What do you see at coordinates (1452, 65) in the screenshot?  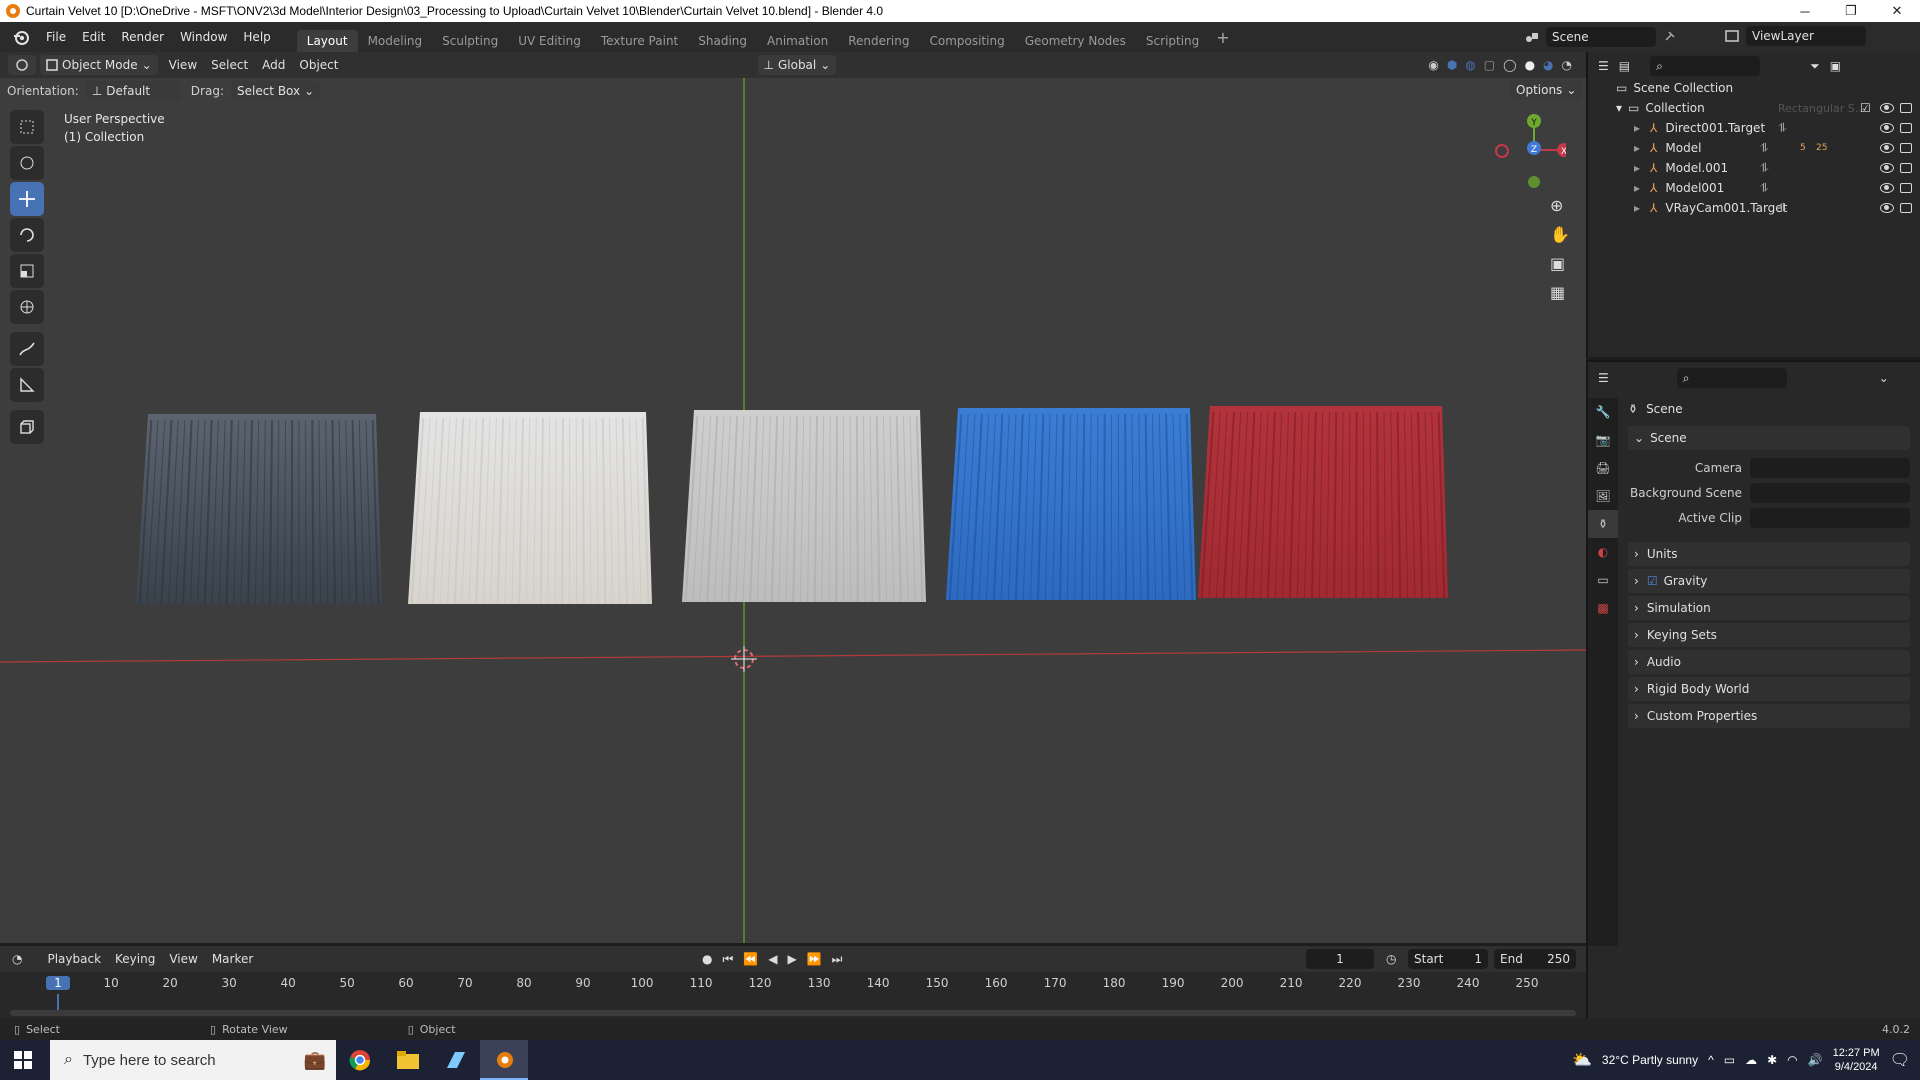 I see `gizmo-toggle-icon: ⬢` at bounding box center [1452, 65].